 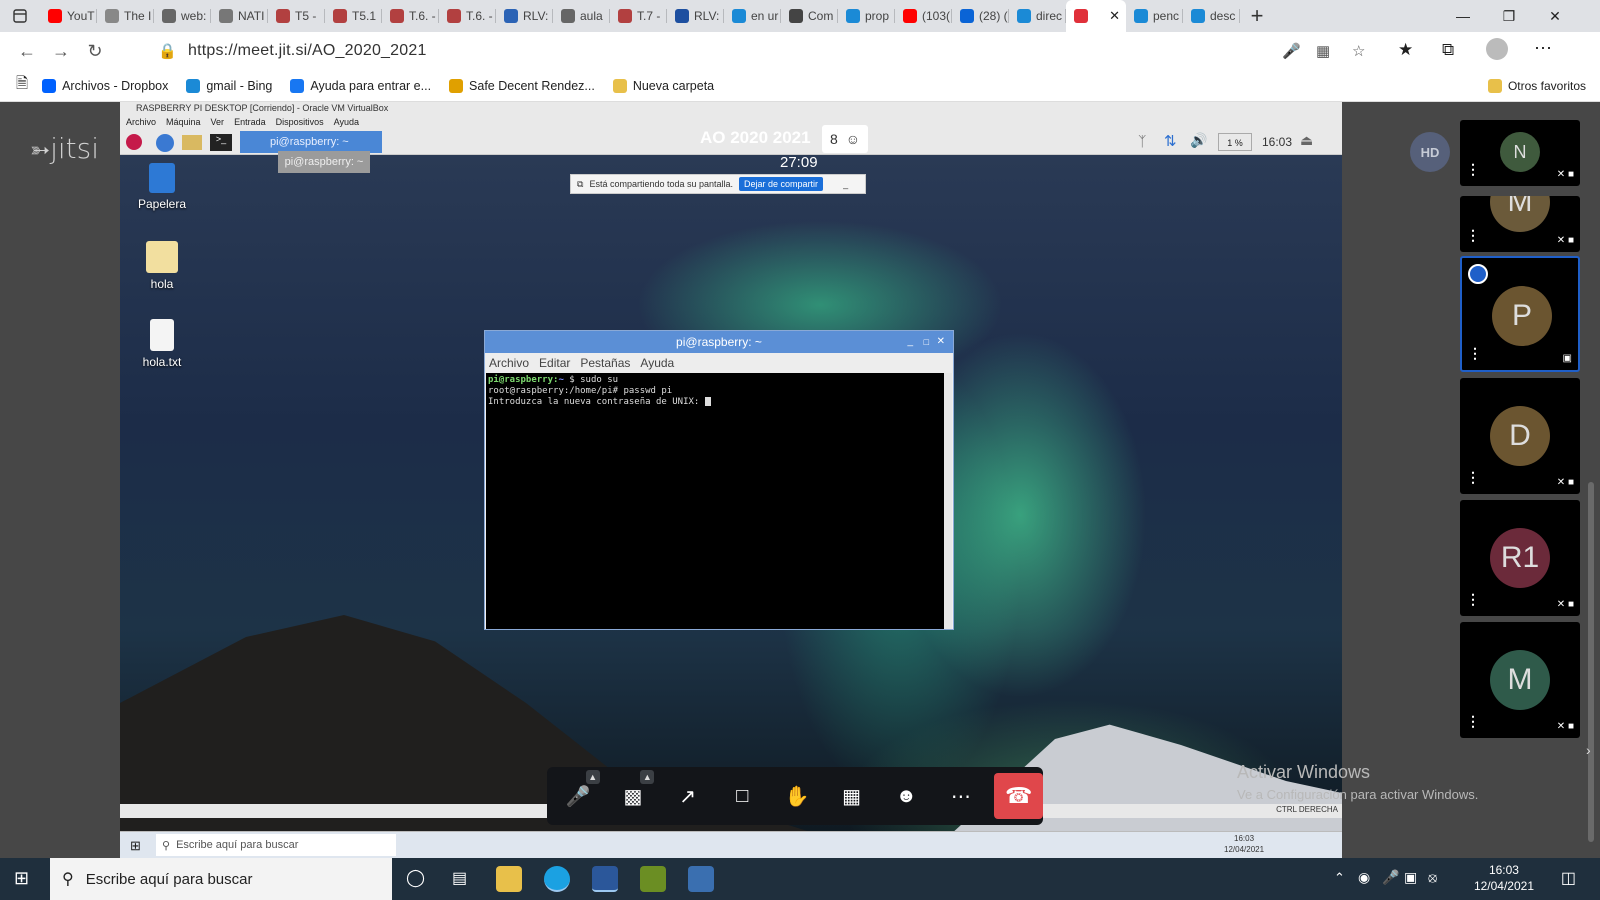 I want to click on browser-tab: en ur, so click(x=752, y=16).